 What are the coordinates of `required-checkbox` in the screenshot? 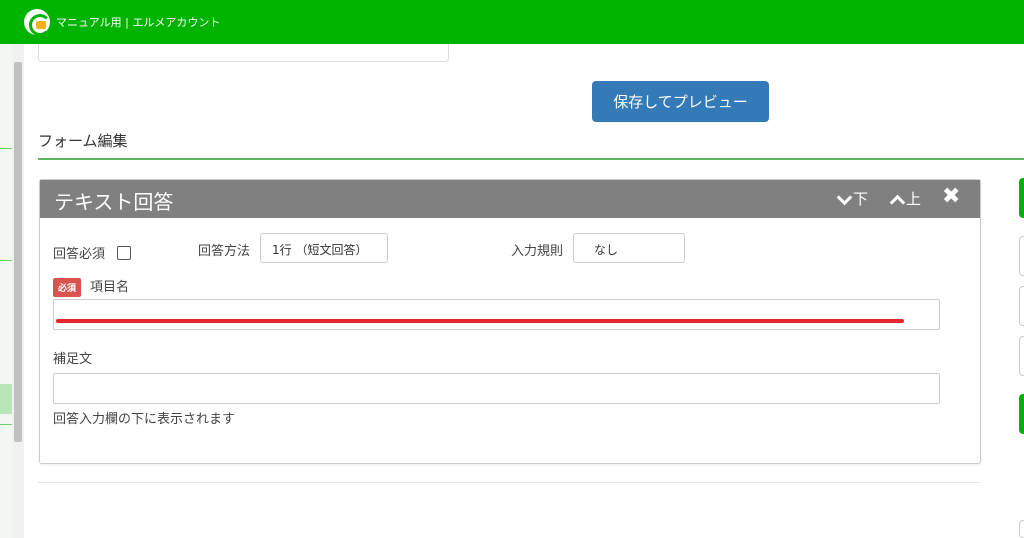 It's located at (124, 253).